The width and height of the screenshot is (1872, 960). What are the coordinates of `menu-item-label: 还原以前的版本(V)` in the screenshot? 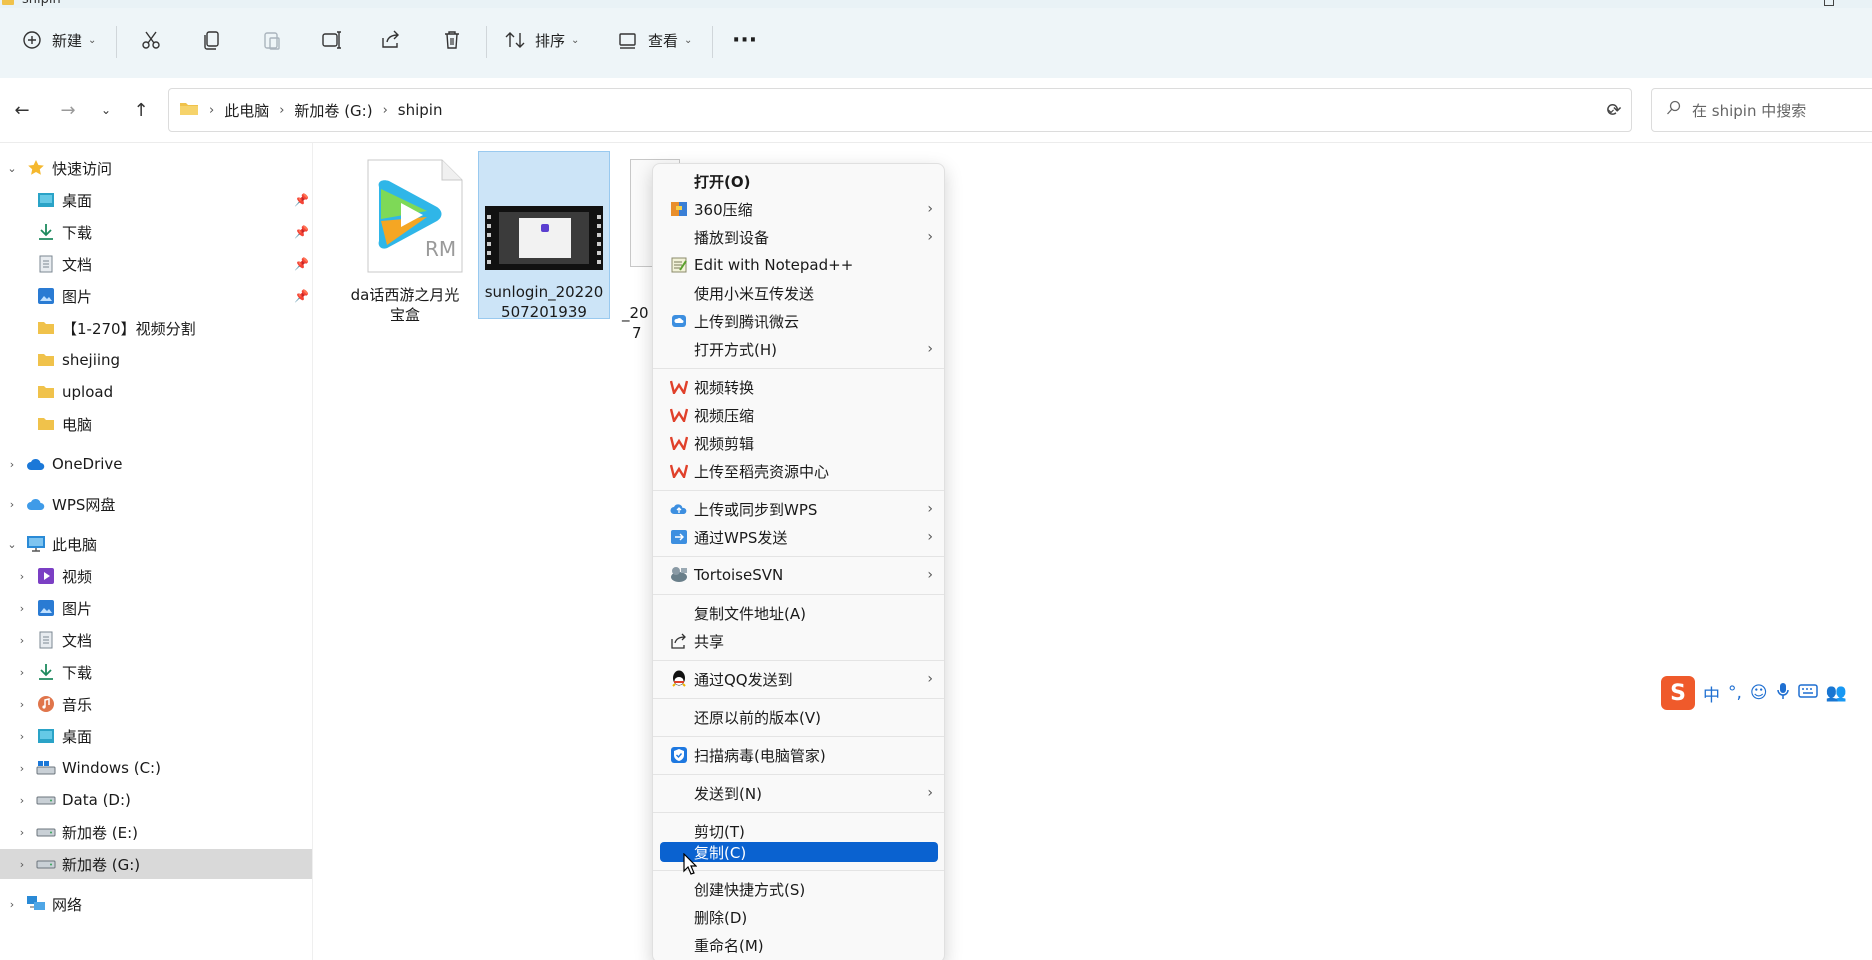 It's located at (757, 717).